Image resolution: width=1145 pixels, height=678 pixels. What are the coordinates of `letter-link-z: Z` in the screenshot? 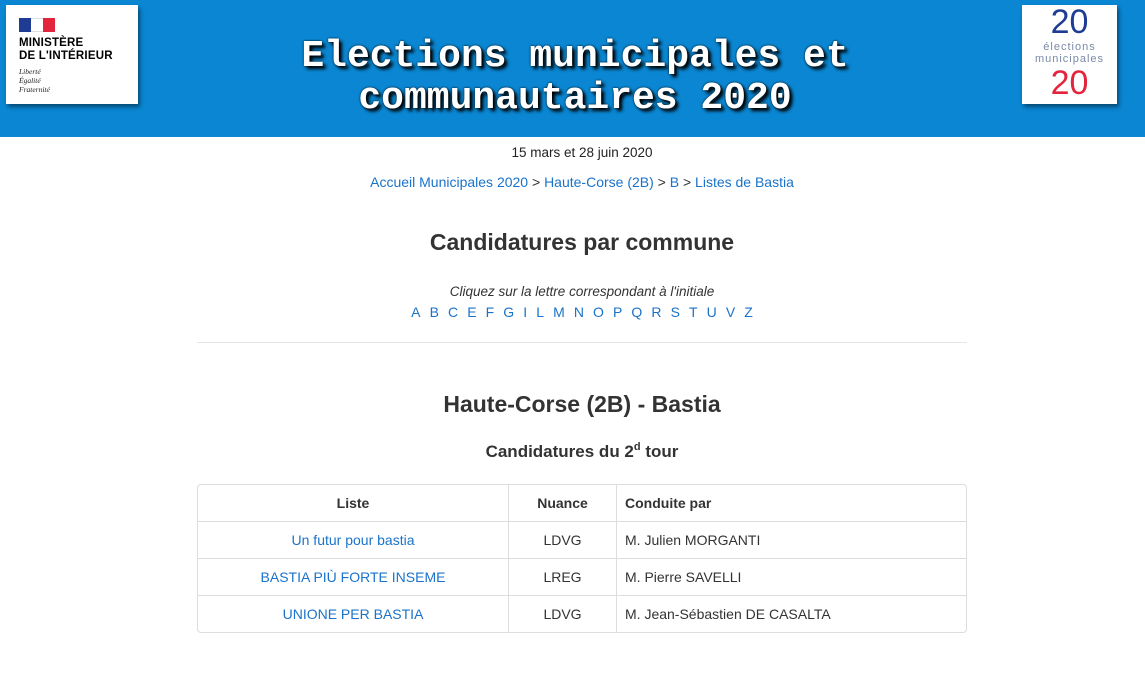 It's located at (748, 312).